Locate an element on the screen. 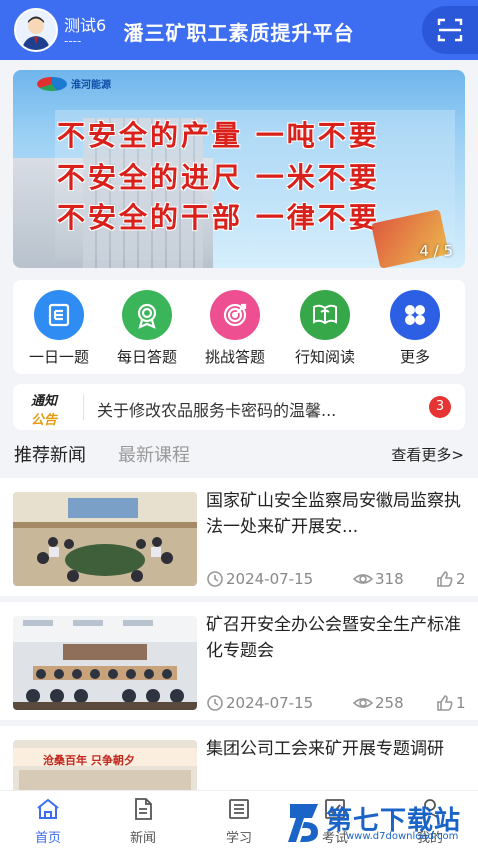  news-likes: 2 is located at coordinates (451, 579).